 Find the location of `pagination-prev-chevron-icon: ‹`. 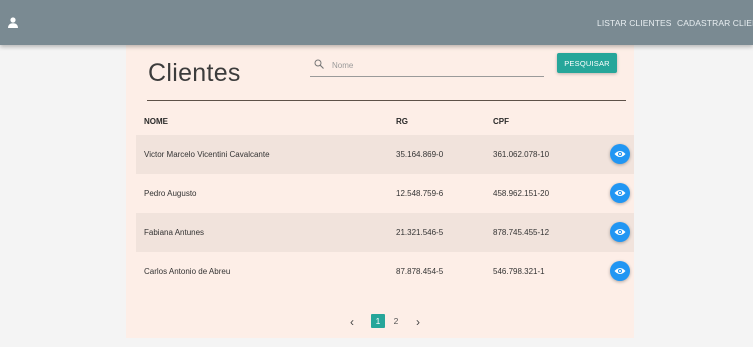

pagination-prev-chevron-icon: ‹ is located at coordinates (352, 322).